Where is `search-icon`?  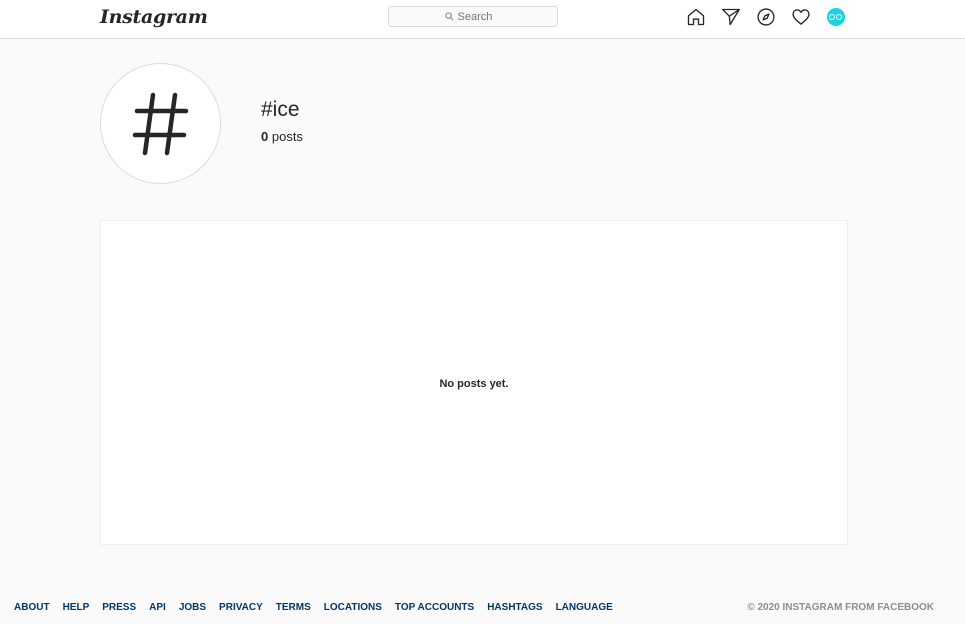 search-icon is located at coordinates (449, 16).